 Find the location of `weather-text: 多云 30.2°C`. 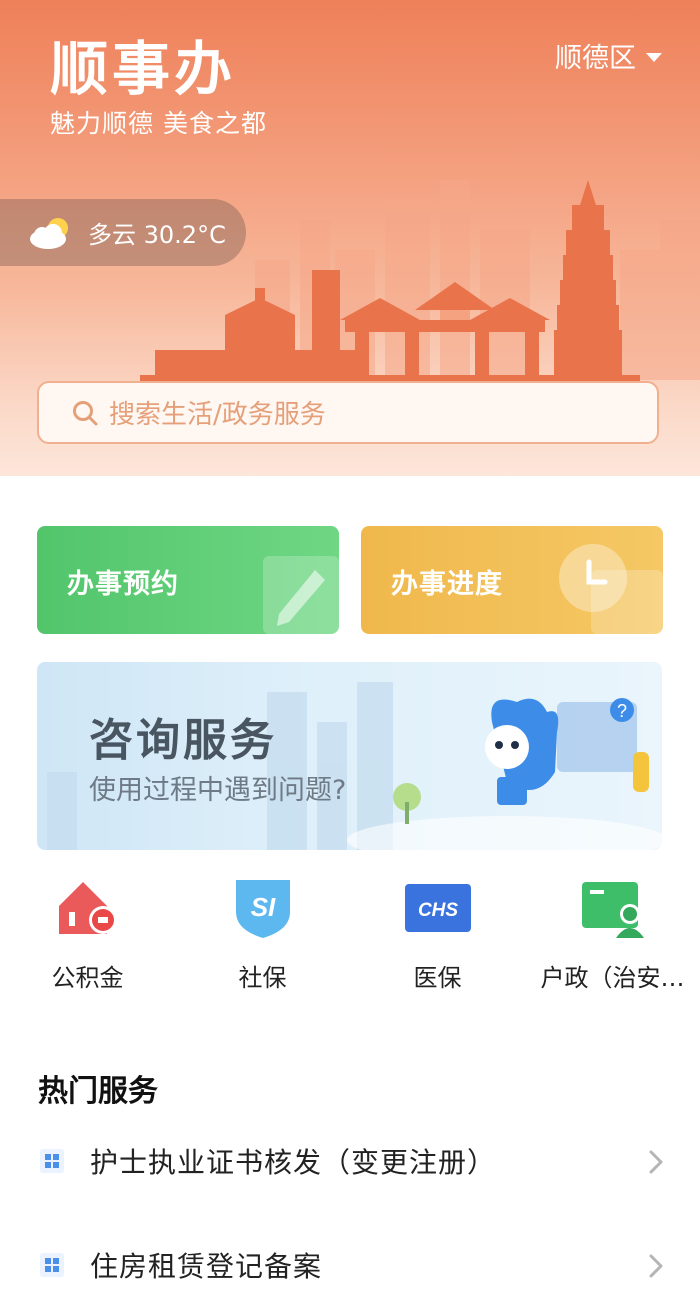

weather-text: 多云 30.2°C is located at coordinates (157, 235).